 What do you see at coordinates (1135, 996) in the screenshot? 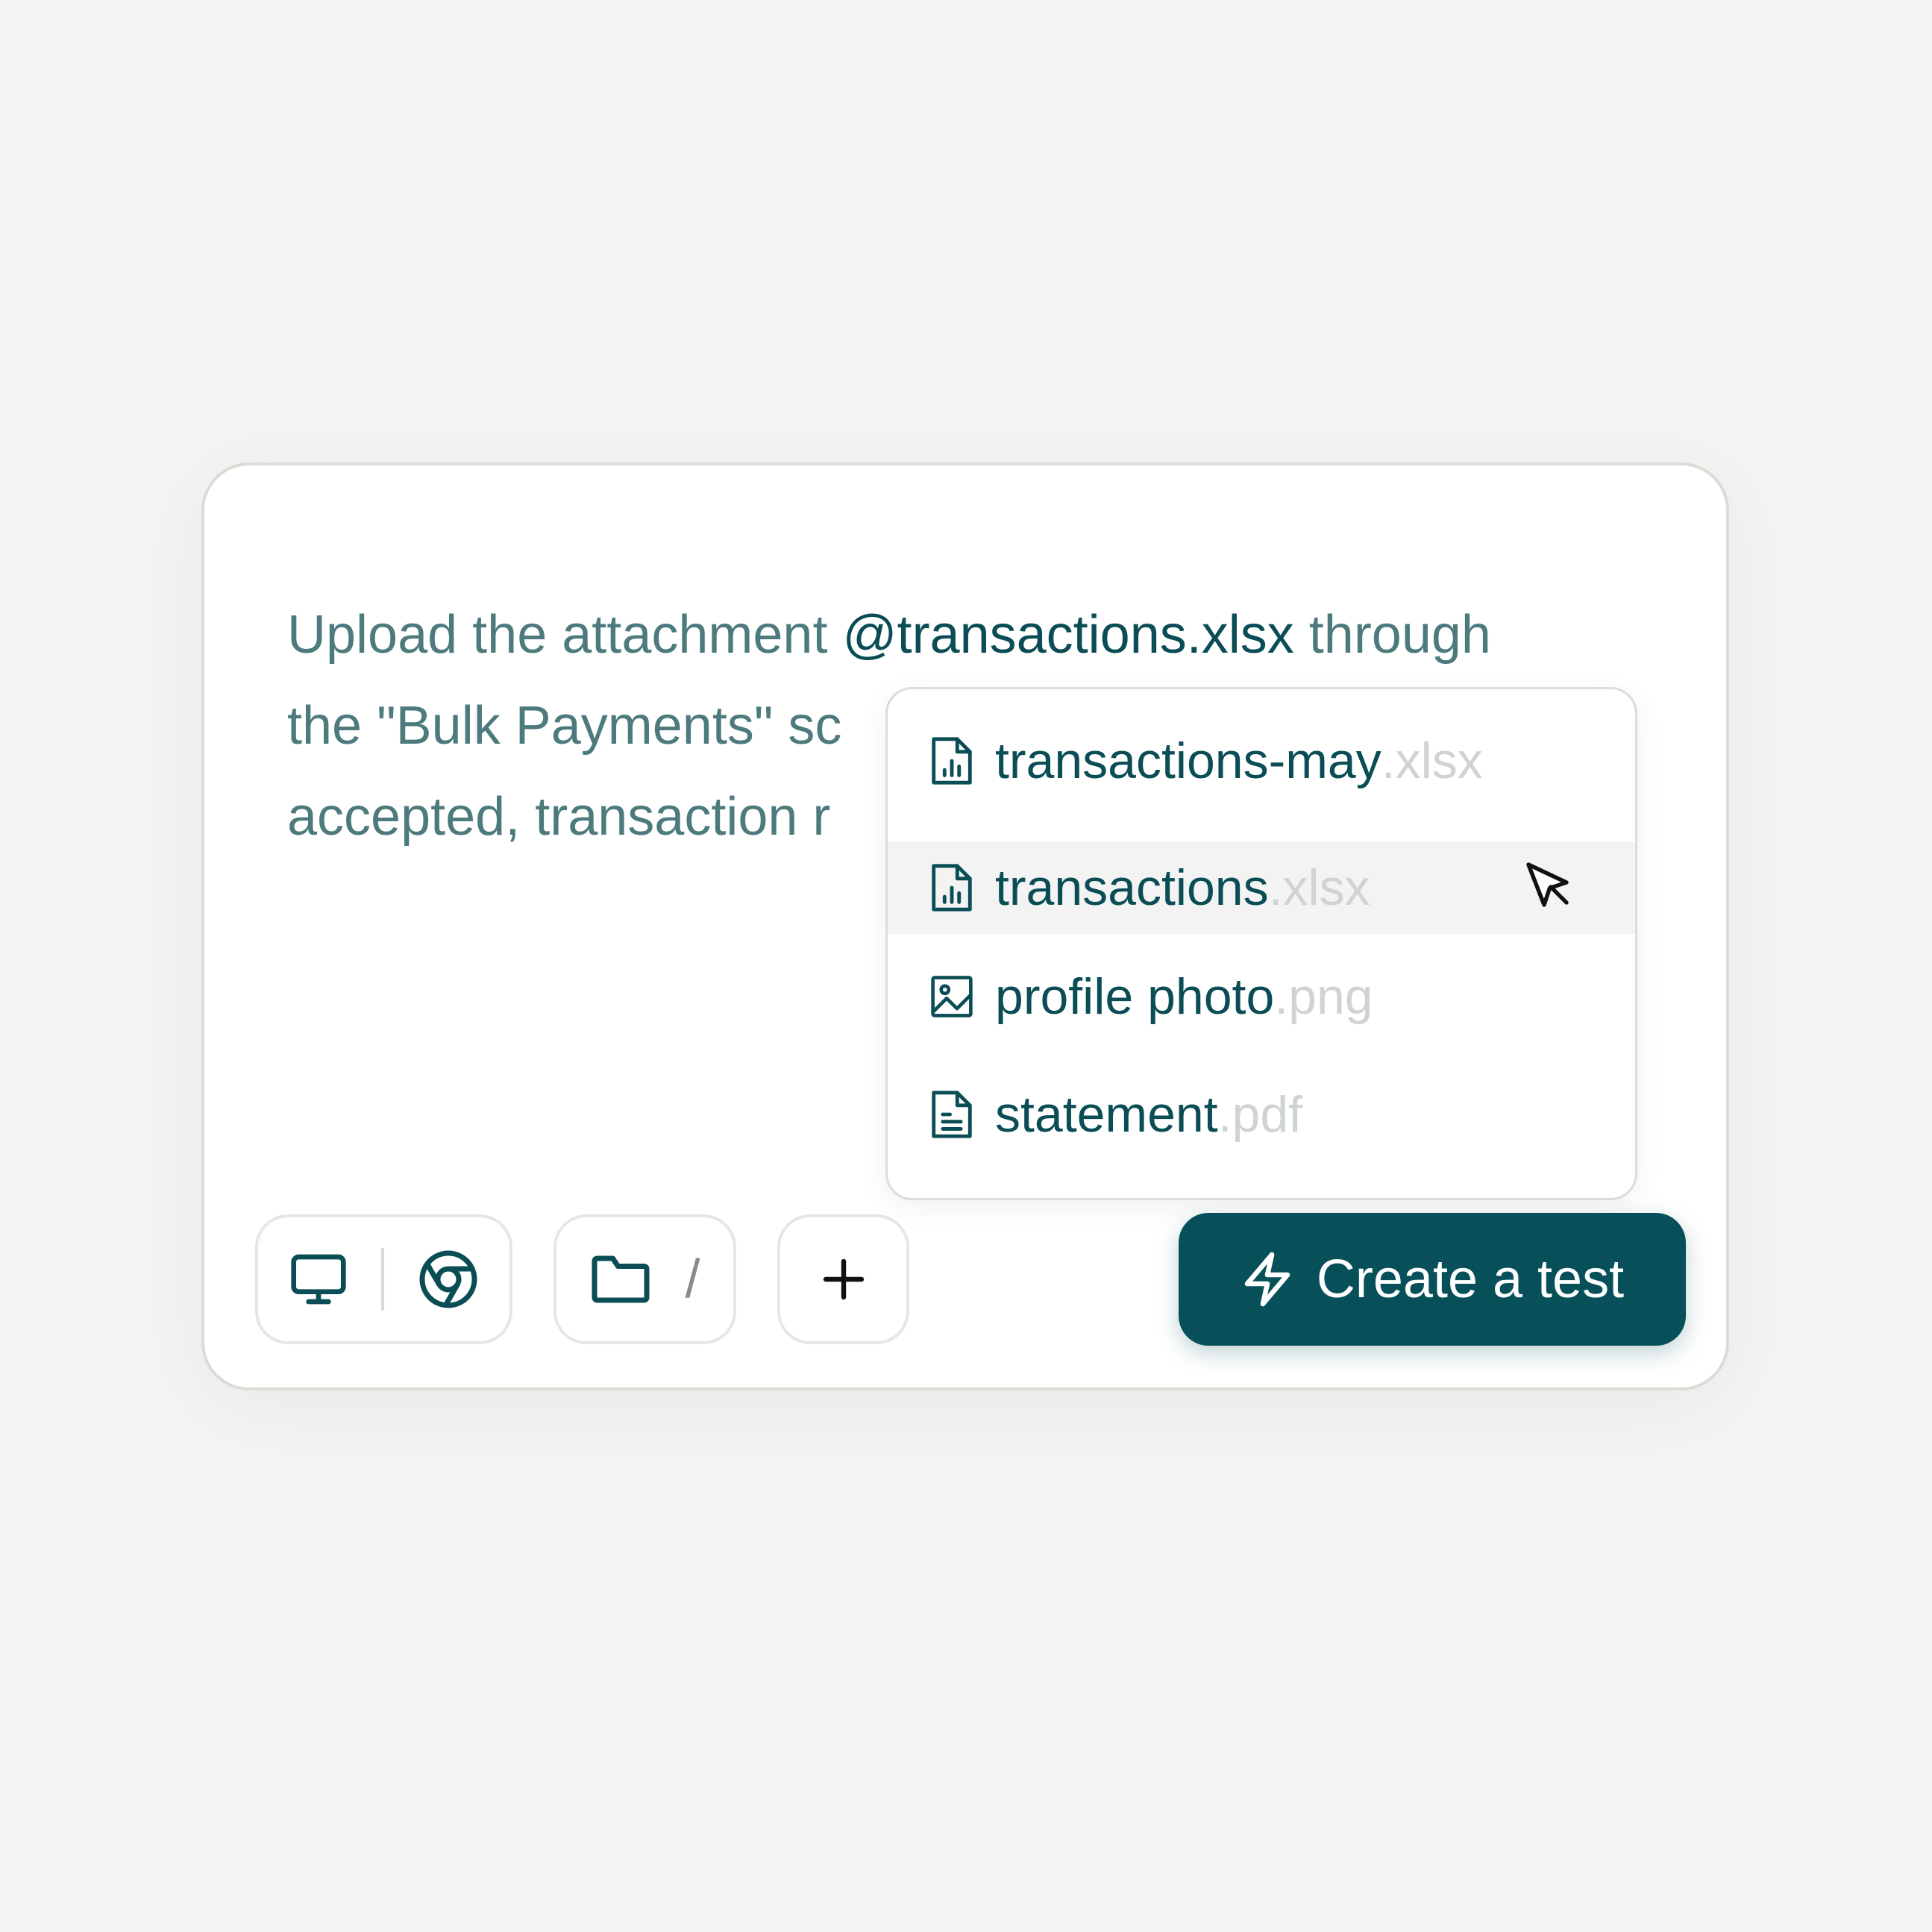
I see `file-name: profile photo` at bounding box center [1135, 996].